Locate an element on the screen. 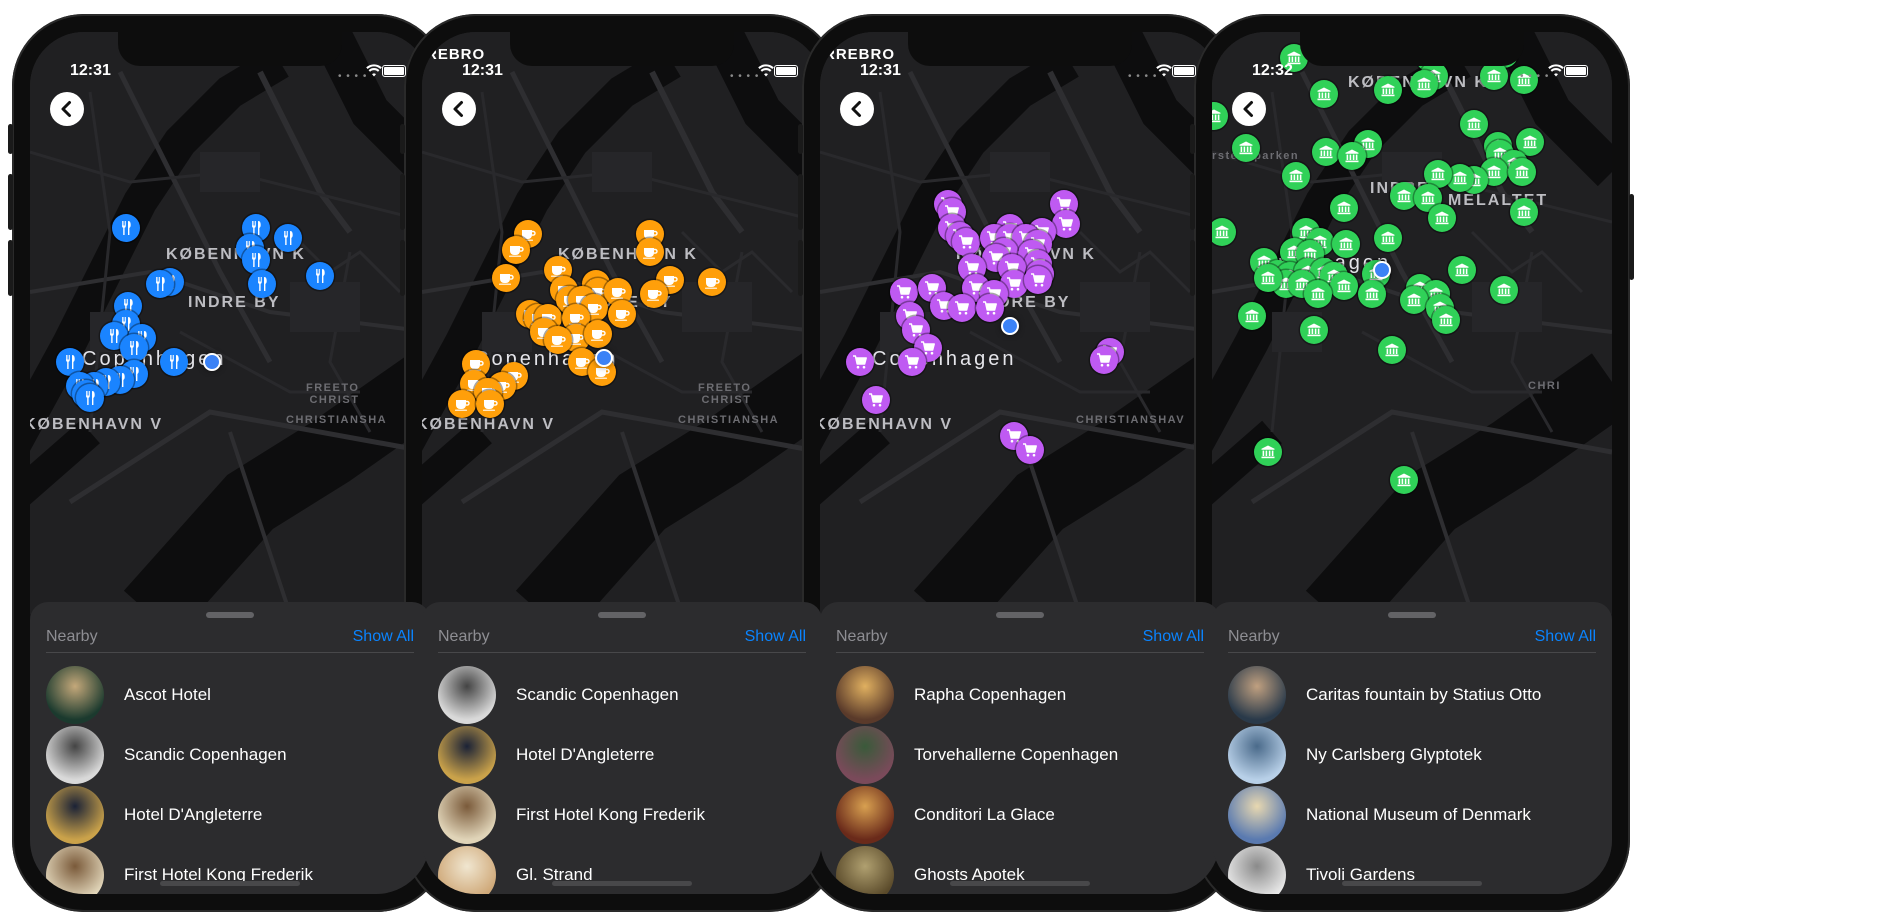 The height and width of the screenshot is (924, 1882). volume-down-button is located at coordinates (10, 268).